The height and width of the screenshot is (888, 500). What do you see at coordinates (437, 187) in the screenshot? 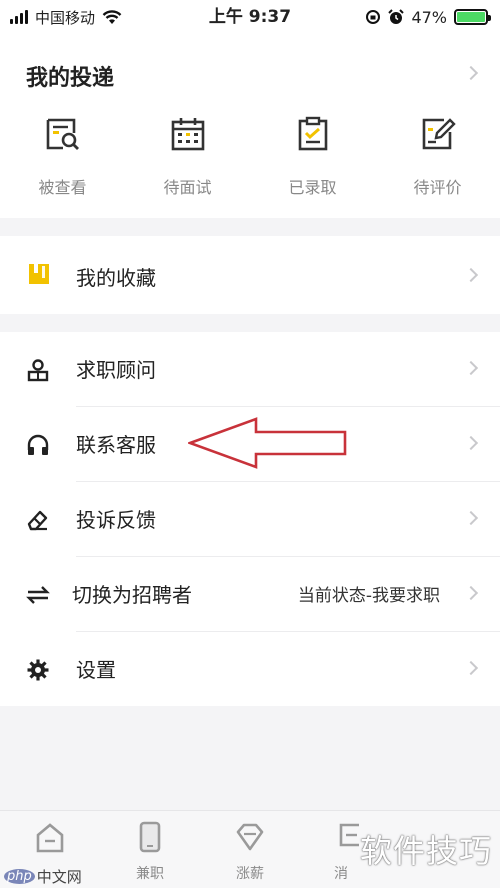
I see `stat-label: 待评价` at bounding box center [437, 187].